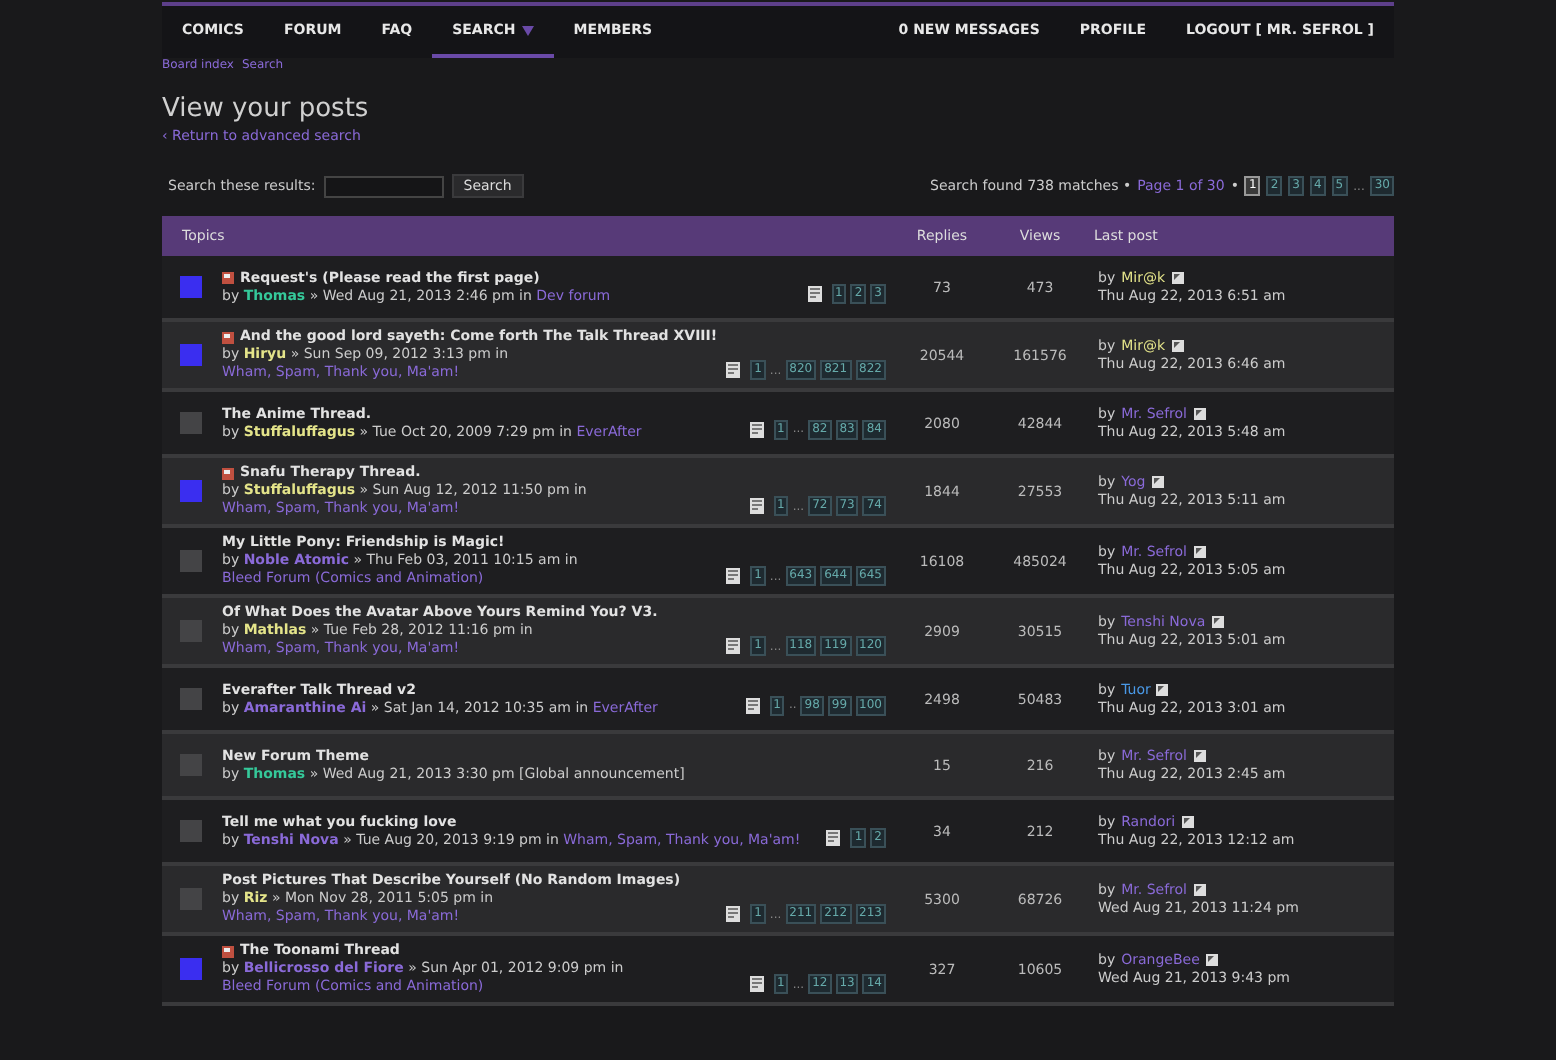  What do you see at coordinates (266, 109) in the screenshot?
I see `page-title: View your posts` at bounding box center [266, 109].